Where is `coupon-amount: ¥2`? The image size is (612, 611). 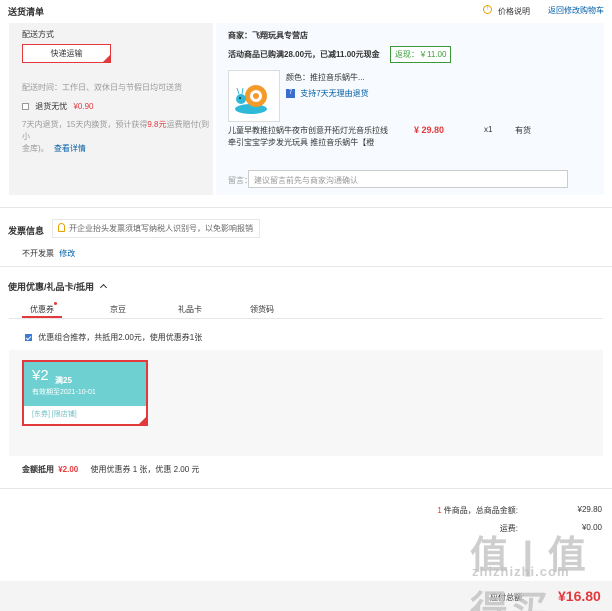
coupon-amount: ¥2 is located at coordinates (40, 375).